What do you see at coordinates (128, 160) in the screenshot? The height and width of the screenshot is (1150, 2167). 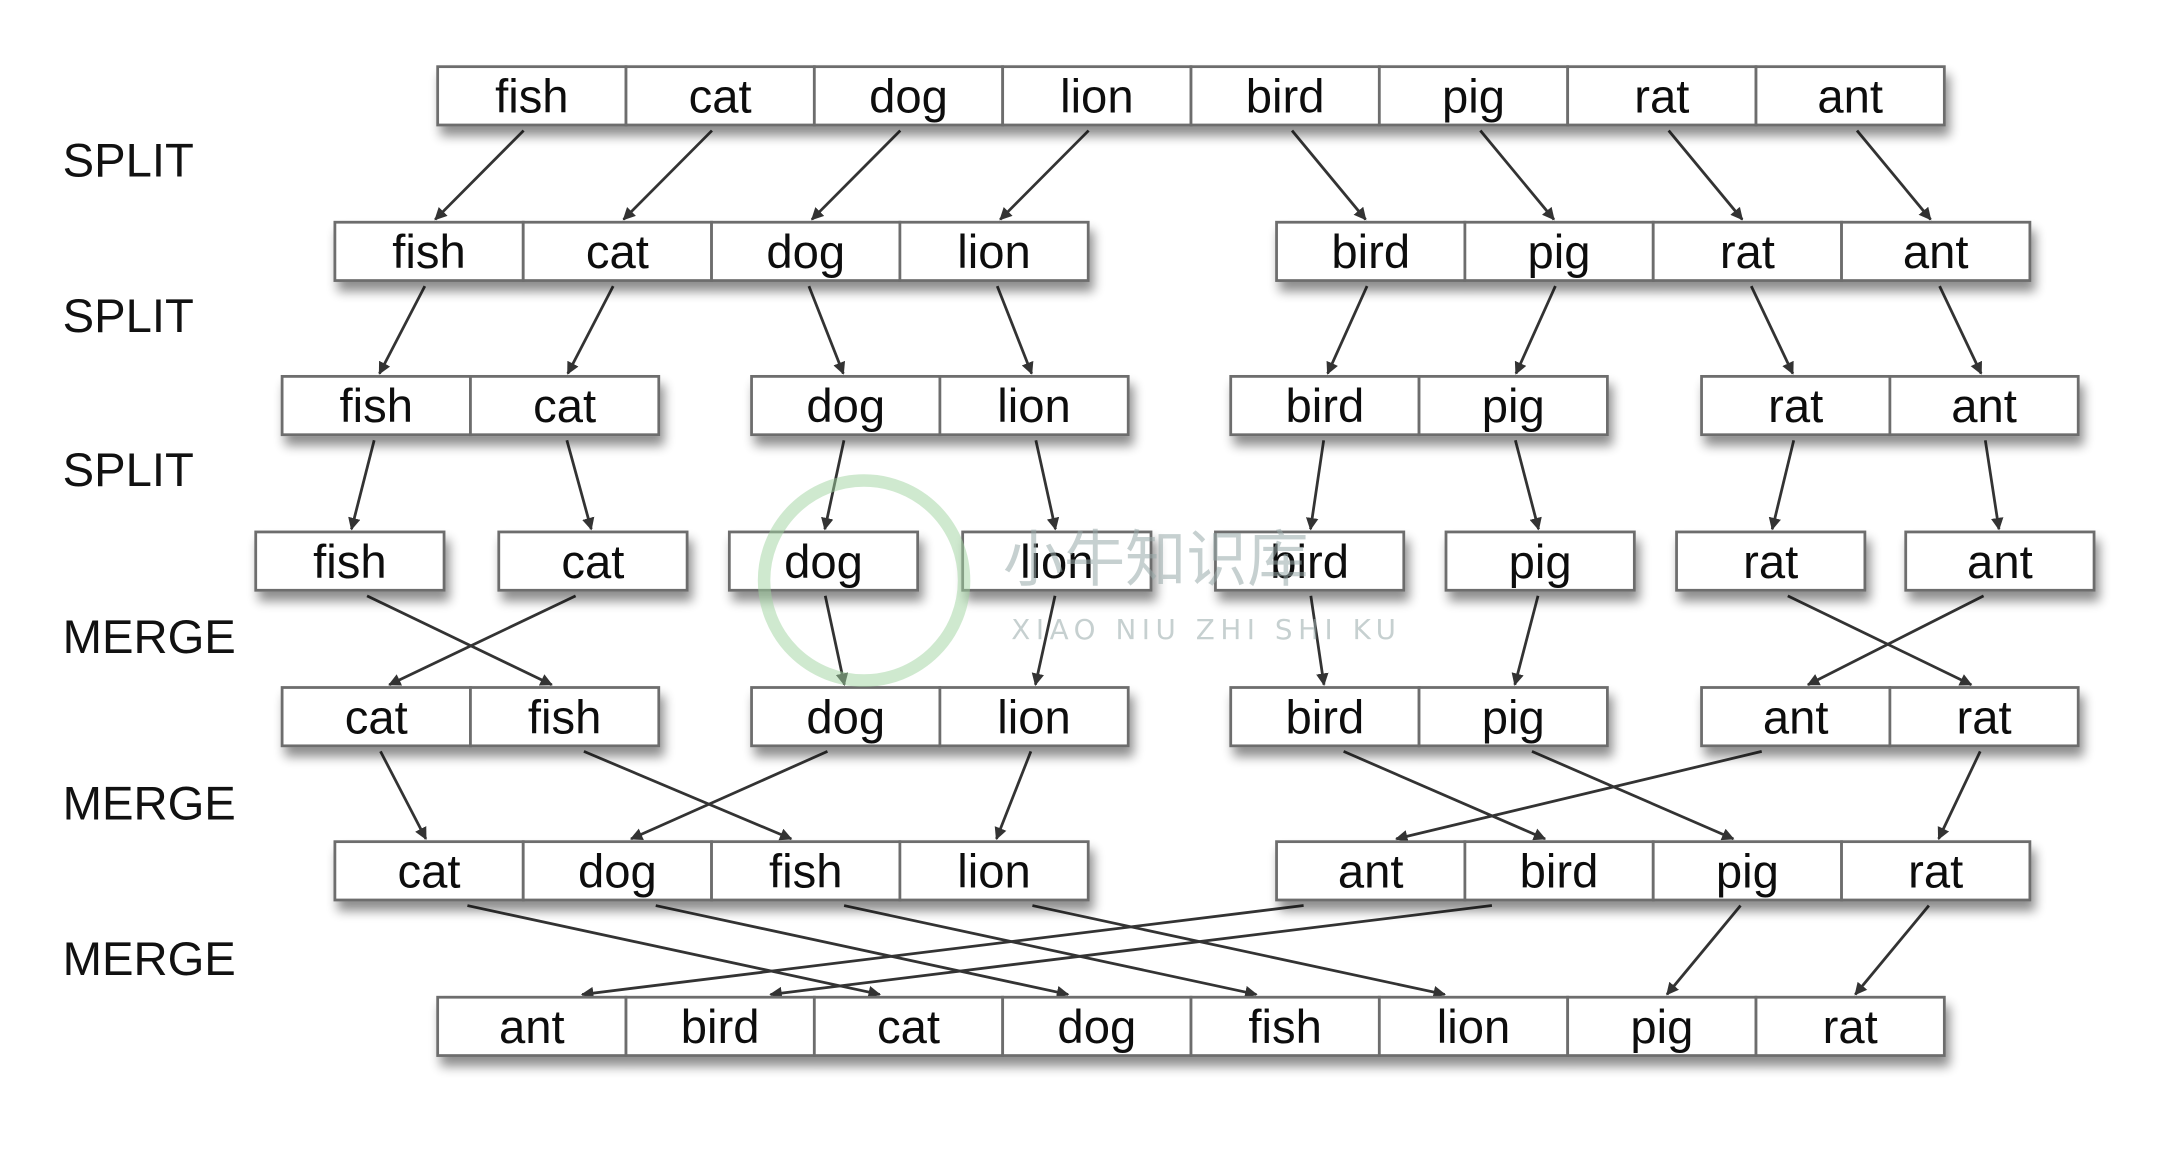 I see `stage-label-split: SPLIT` at bounding box center [128, 160].